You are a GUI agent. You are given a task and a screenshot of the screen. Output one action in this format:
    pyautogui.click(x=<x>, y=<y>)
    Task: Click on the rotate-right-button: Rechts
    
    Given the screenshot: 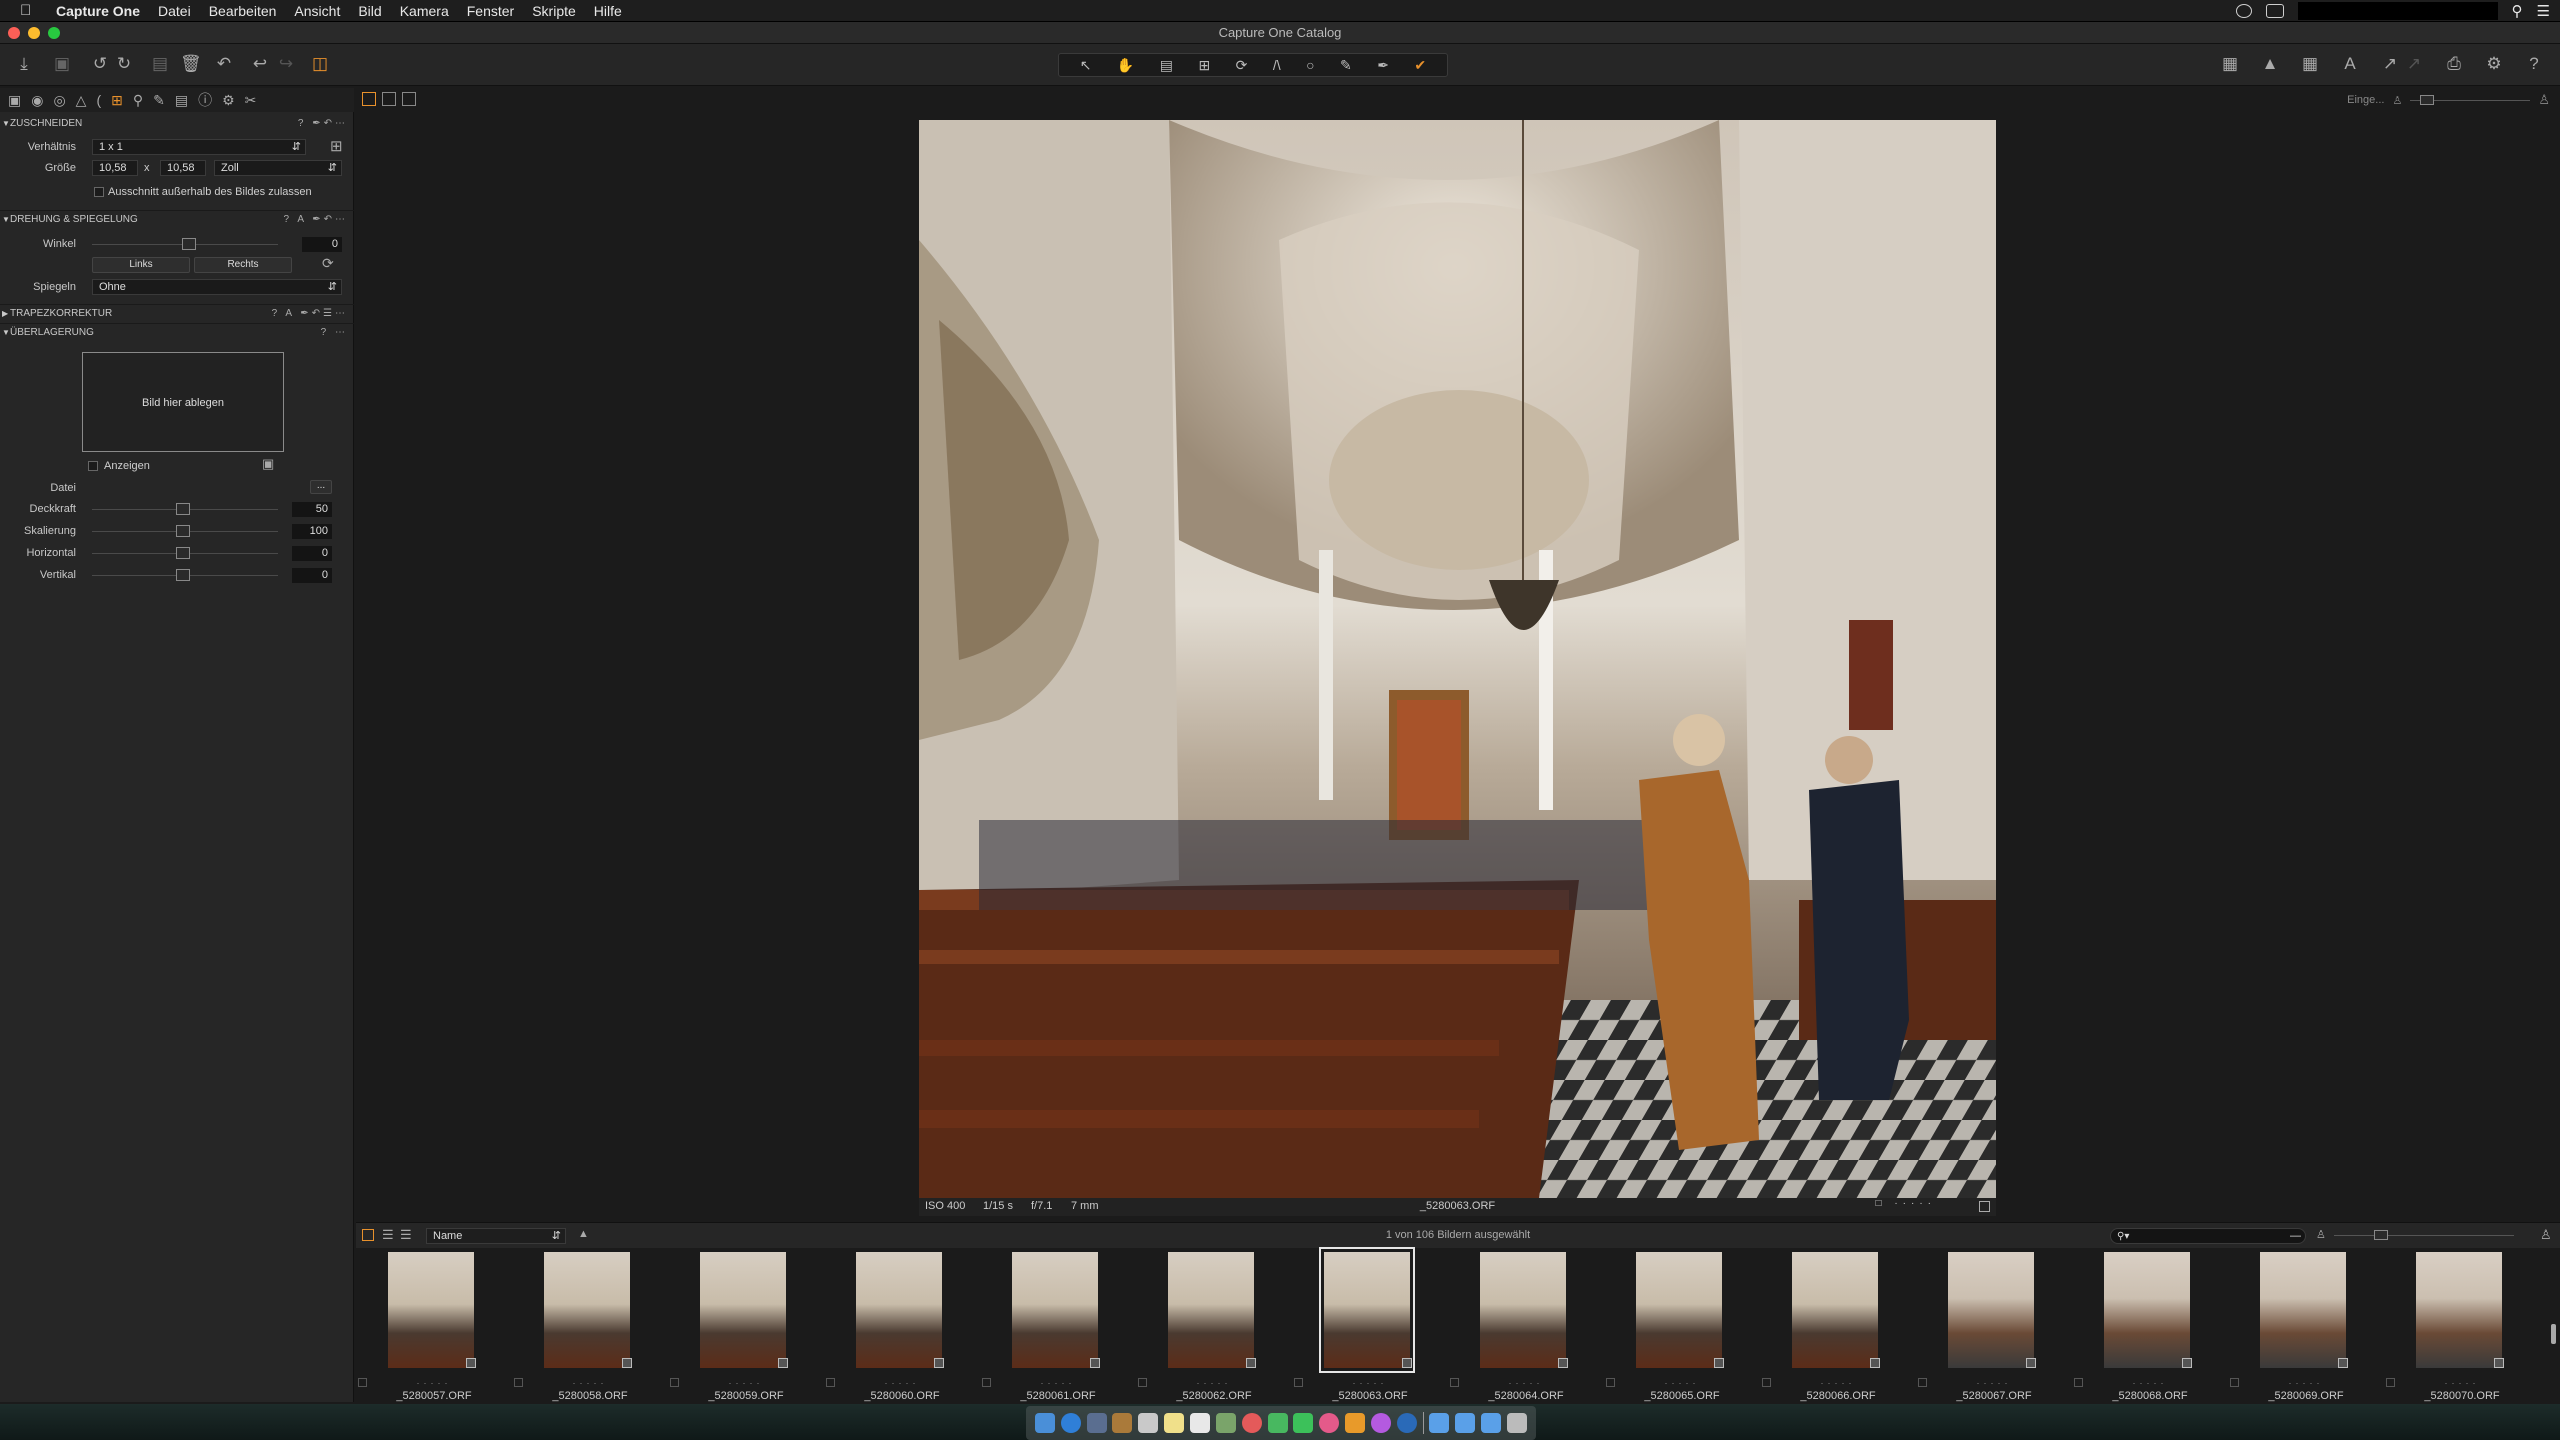 What is the action you would take?
    pyautogui.click(x=243, y=265)
    